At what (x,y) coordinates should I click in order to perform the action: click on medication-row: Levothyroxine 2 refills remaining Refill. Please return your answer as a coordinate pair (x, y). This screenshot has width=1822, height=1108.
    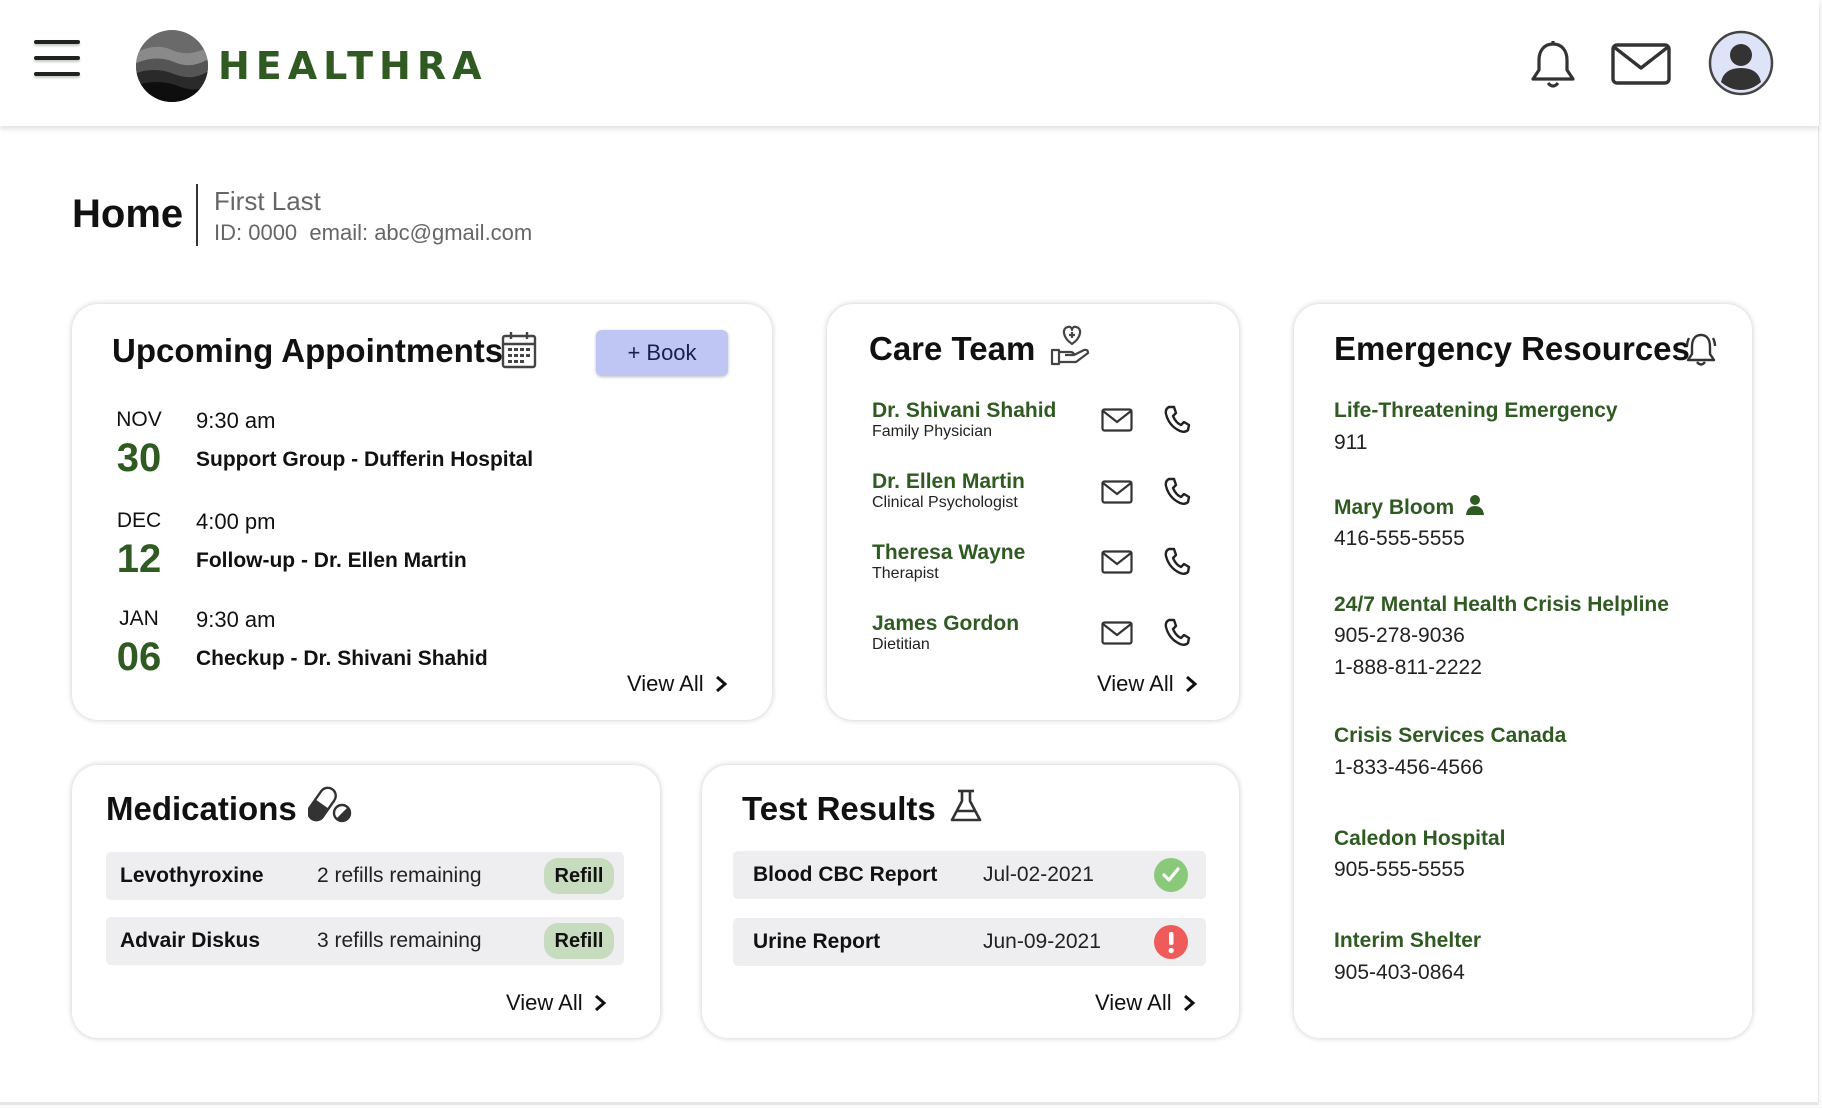
    Looking at the image, I should click on (365, 876).